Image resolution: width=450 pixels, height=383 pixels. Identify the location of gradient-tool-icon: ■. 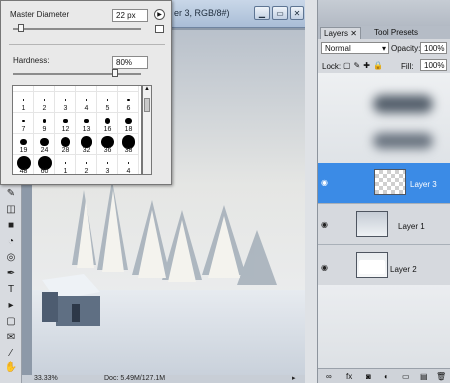
(11, 225).